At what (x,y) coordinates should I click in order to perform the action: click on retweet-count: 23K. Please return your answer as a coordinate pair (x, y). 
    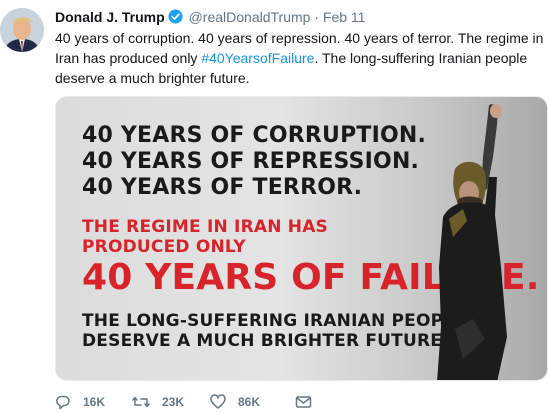
    Looking at the image, I should click on (173, 402).